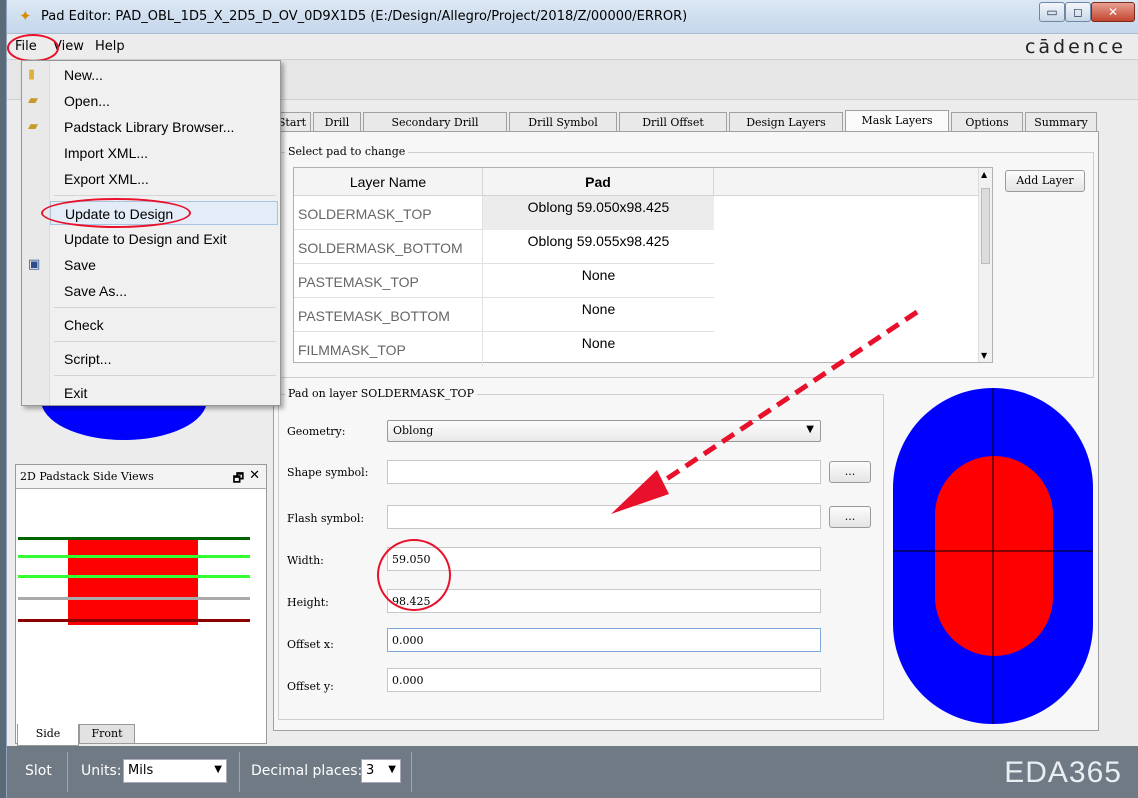  What do you see at coordinates (87, 476) in the screenshot?
I see `side-views-title: 2D Padstack Side Views` at bounding box center [87, 476].